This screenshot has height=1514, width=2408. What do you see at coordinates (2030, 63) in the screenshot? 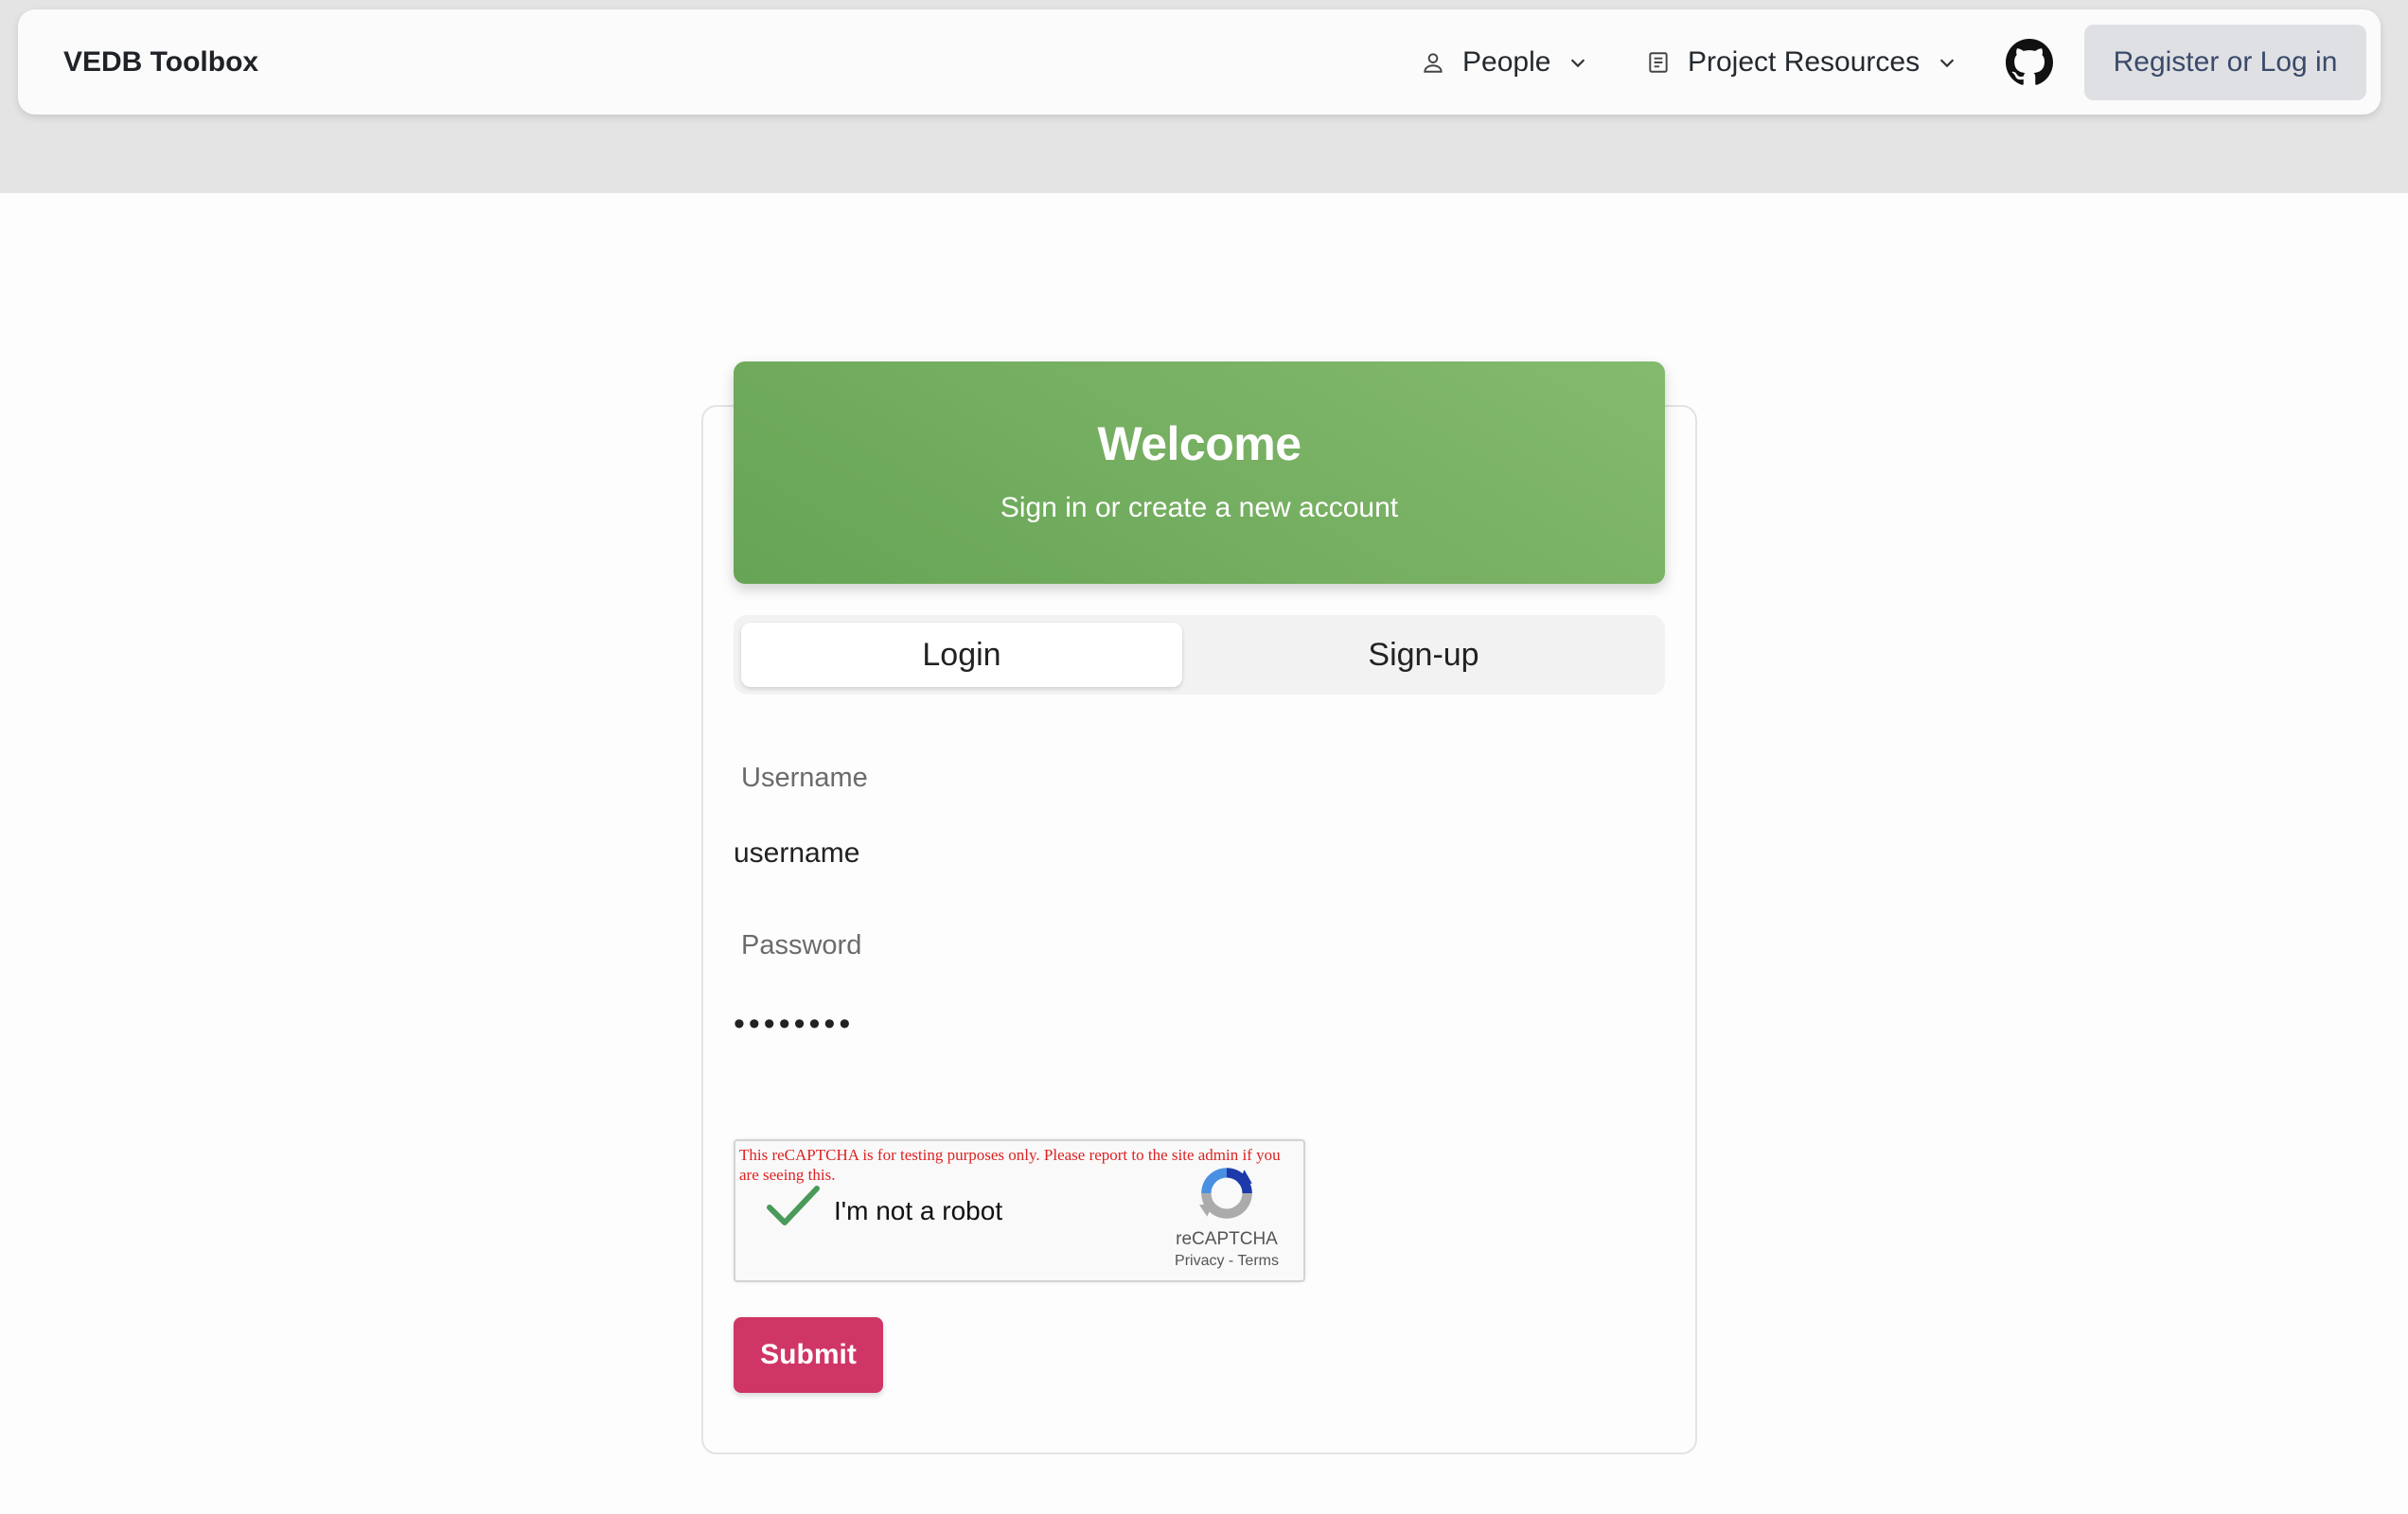
I see `github-icon` at bounding box center [2030, 63].